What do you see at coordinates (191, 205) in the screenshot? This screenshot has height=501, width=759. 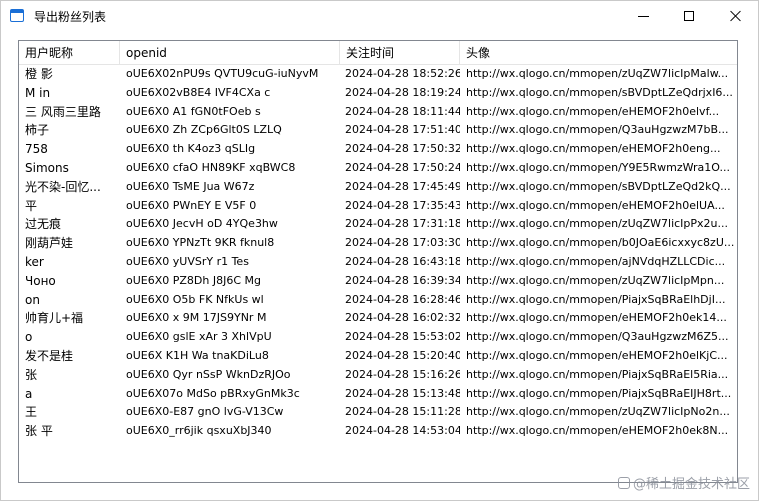 I see `cell-openid: oUE6X0 PWnEY E V5F 0` at bounding box center [191, 205].